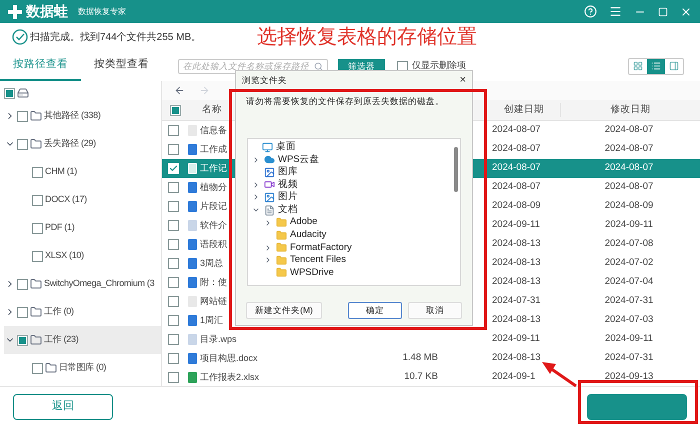  What do you see at coordinates (345, 101) in the screenshot?
I see `dialog-message: 请勿将需要恢复的文件保存到原丢失数据的磁盘。` at bounding box center [345, 101].